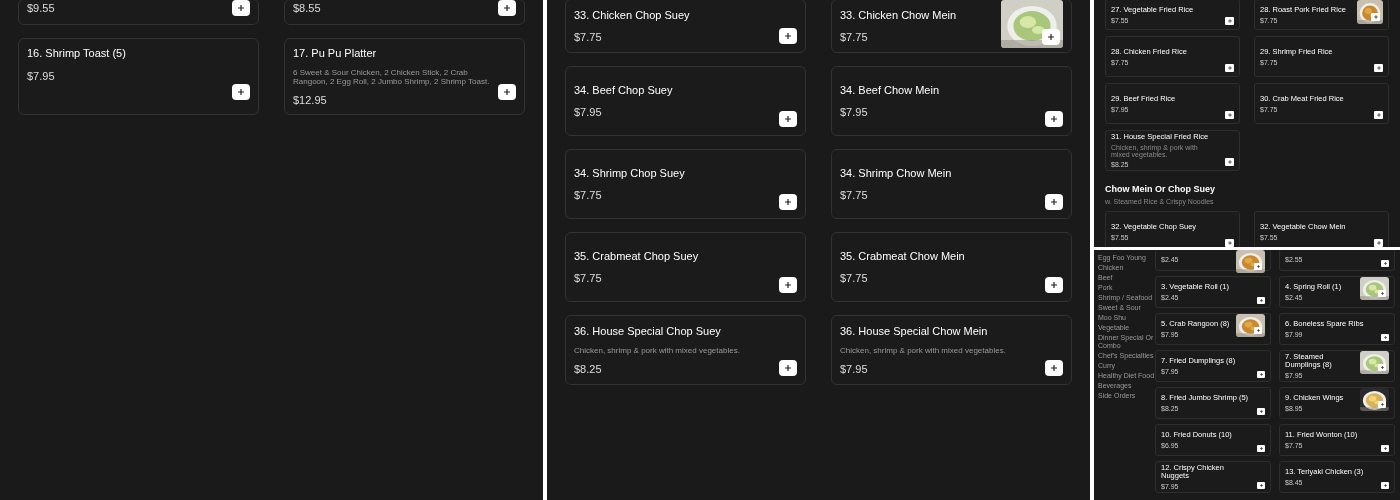 This screenshot has height=500, width=1400. I want to click on menu-item-card: 17. Pu Pu Platter 6 Sweet & Sour Chicken, 2 Chicken Stick, 2 Crab Rangoon, 2 Egg Roll, 2 Jumbo Shrimp, 2 Shrimp Toast. $12.95, so click(404, 76).